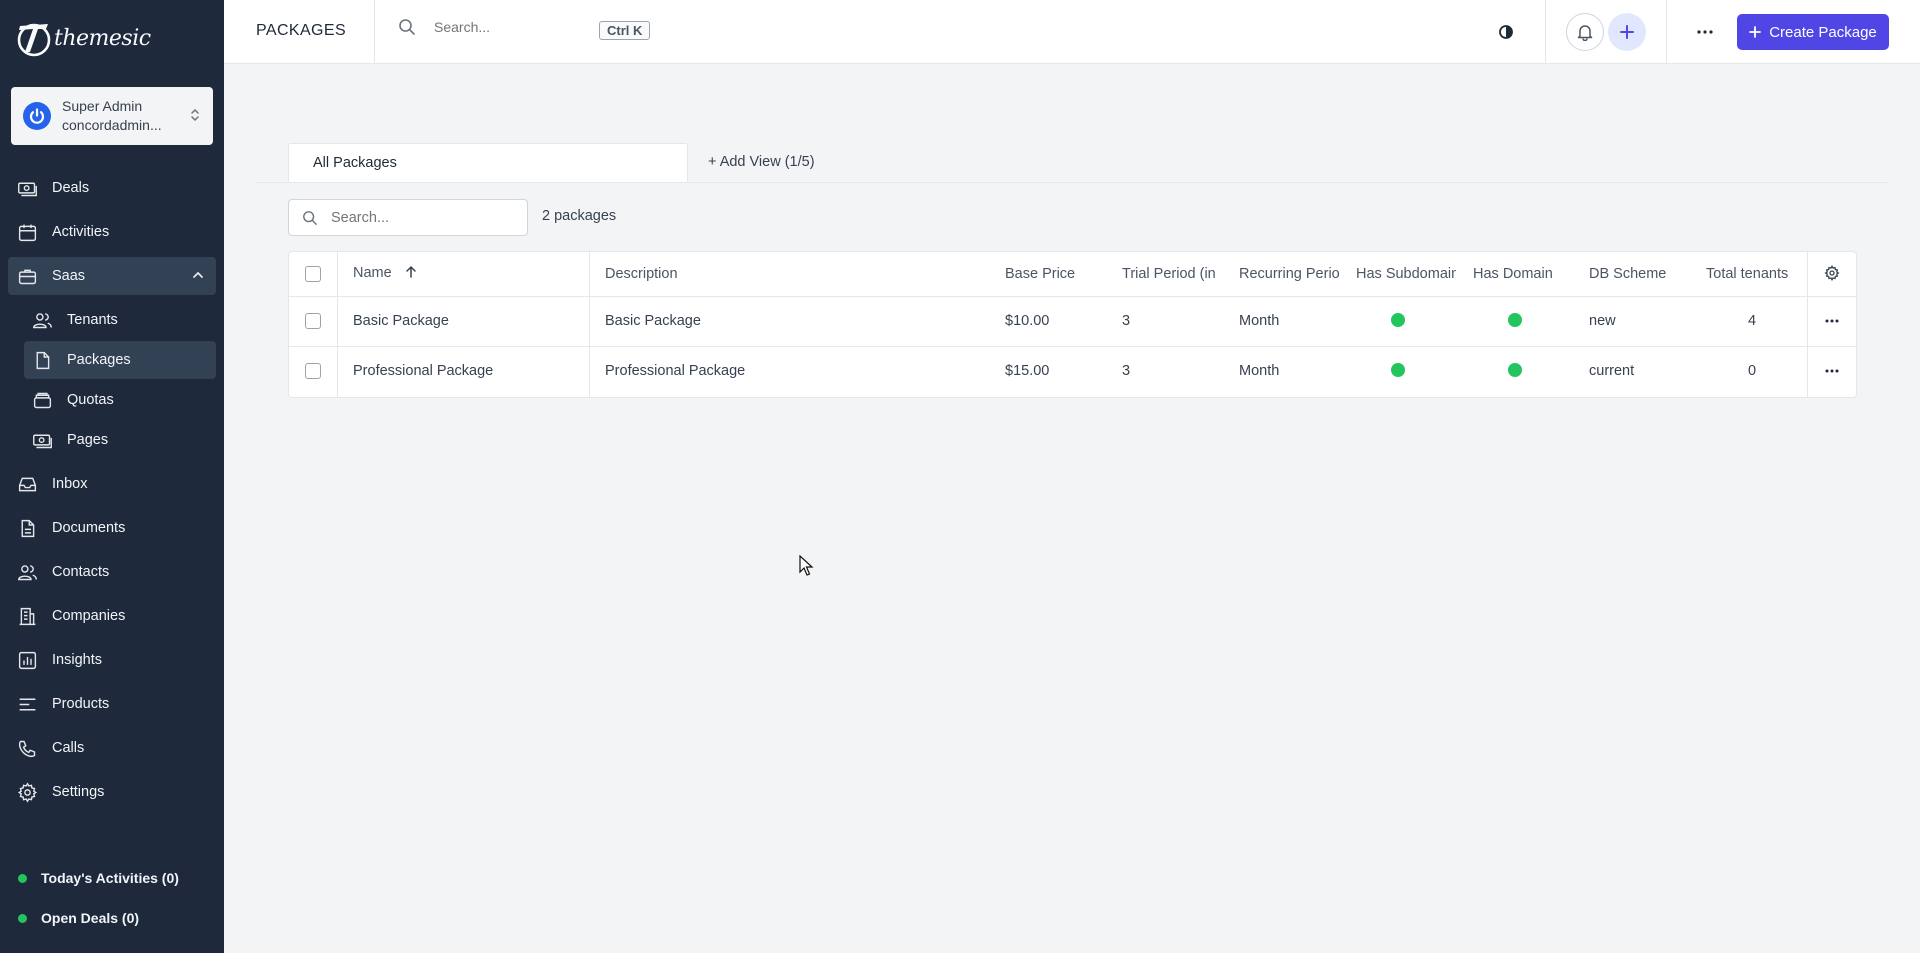  I want to click on status-dot, so click(22, 918).